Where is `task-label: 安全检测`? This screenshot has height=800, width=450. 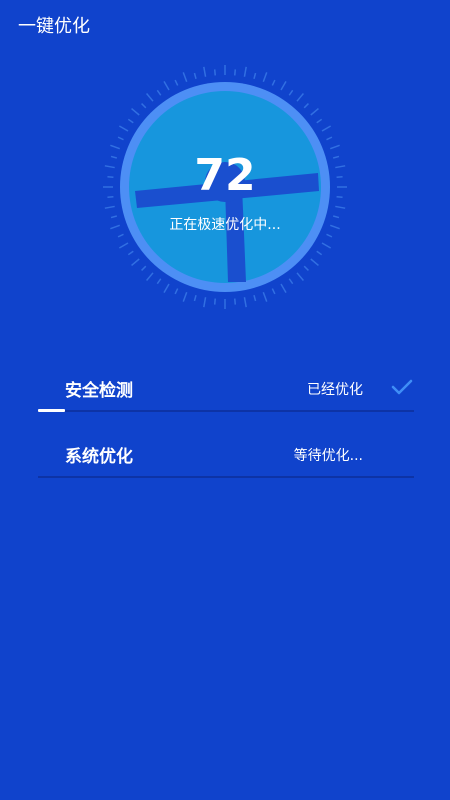
task-label: 安全检测 is located at coordinates (99, 391).